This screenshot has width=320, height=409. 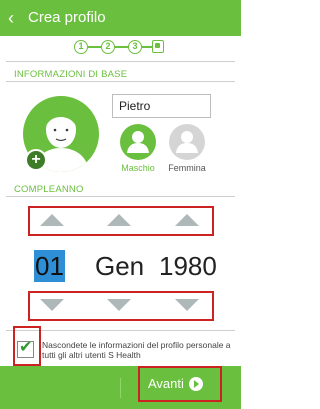 What do you see at coordinates (81, 47) in the screenshot?
I see `step-1: 1` at bounding box center [81, 47].